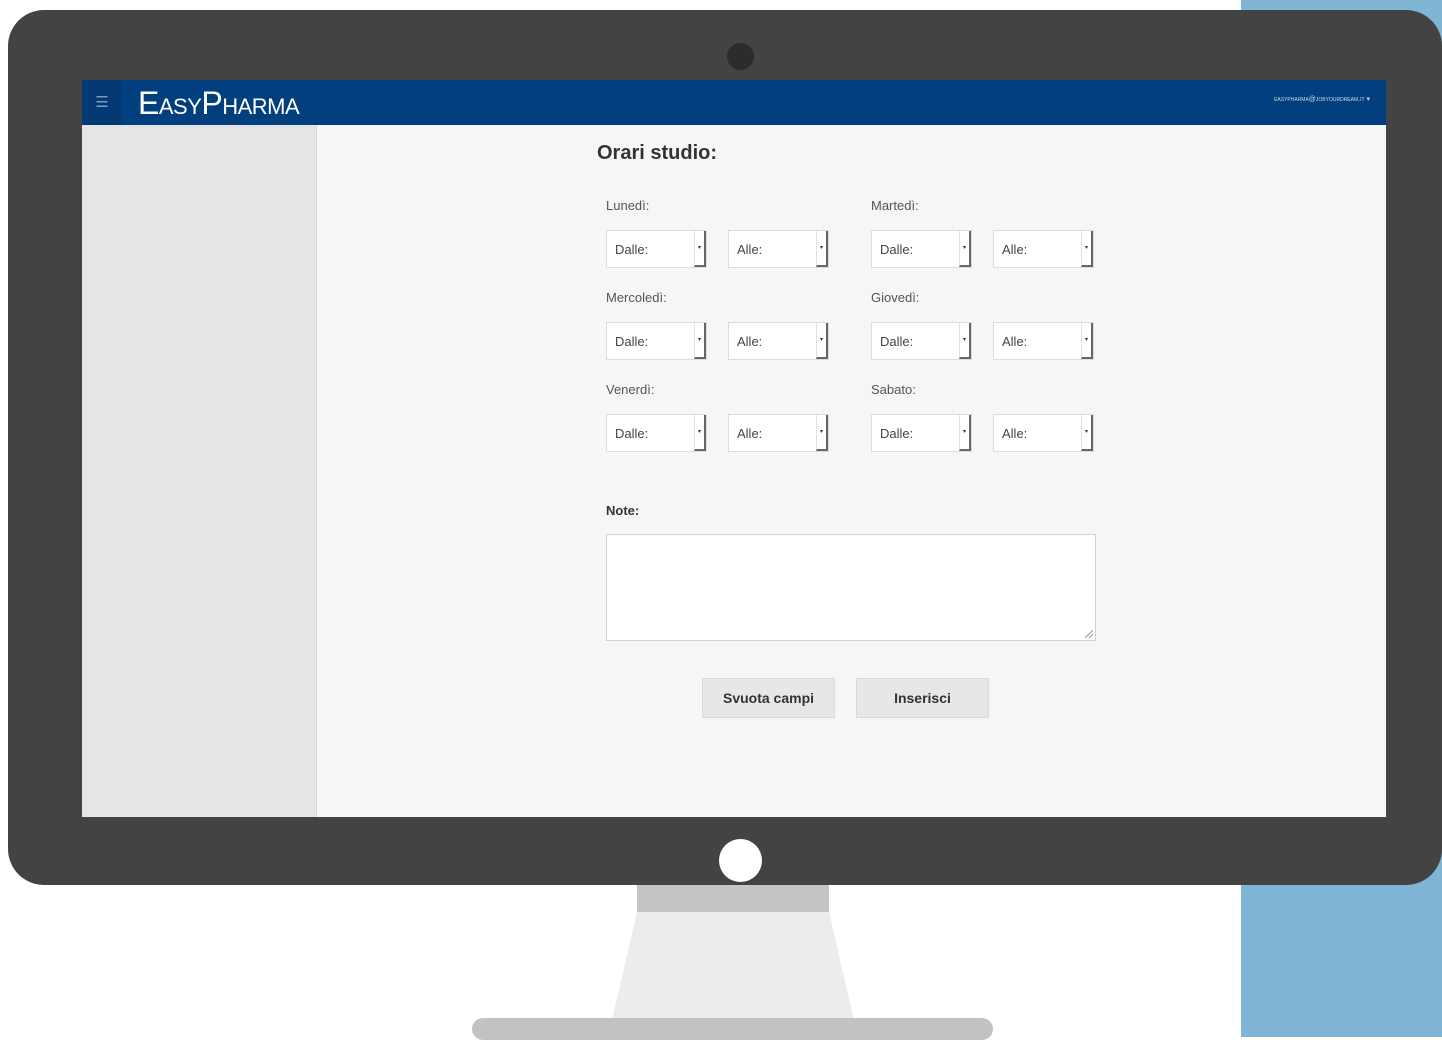 This screenshot has width=1442, height=1040. What do you see at coordinates (922, 698) in the screenshot?
I see `submit-button: Inserisci` at bounding box center [922, 698].